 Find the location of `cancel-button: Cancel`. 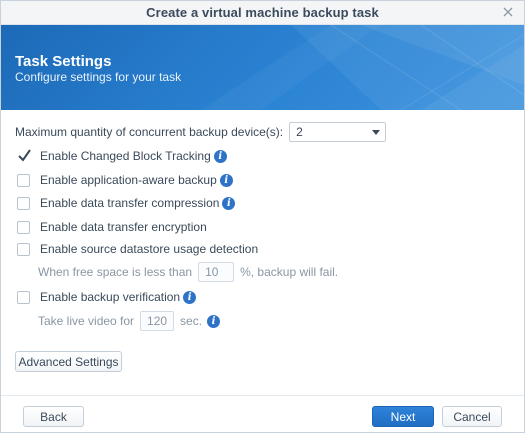

cancel-button: Cancel is located at coordinates (472, 416).